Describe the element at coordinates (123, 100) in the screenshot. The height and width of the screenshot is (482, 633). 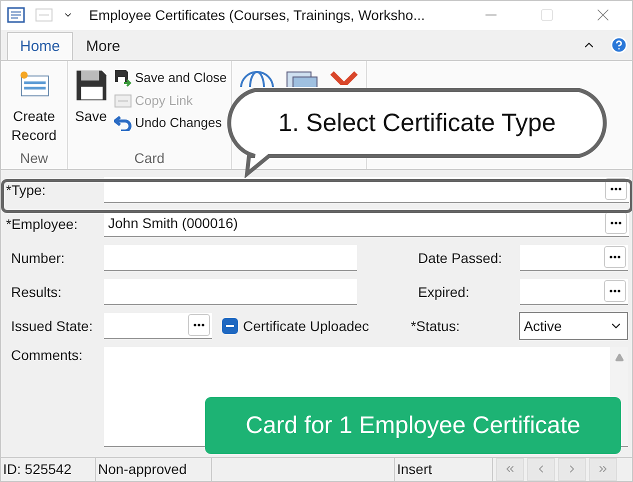
I see `link-icon` at that location.